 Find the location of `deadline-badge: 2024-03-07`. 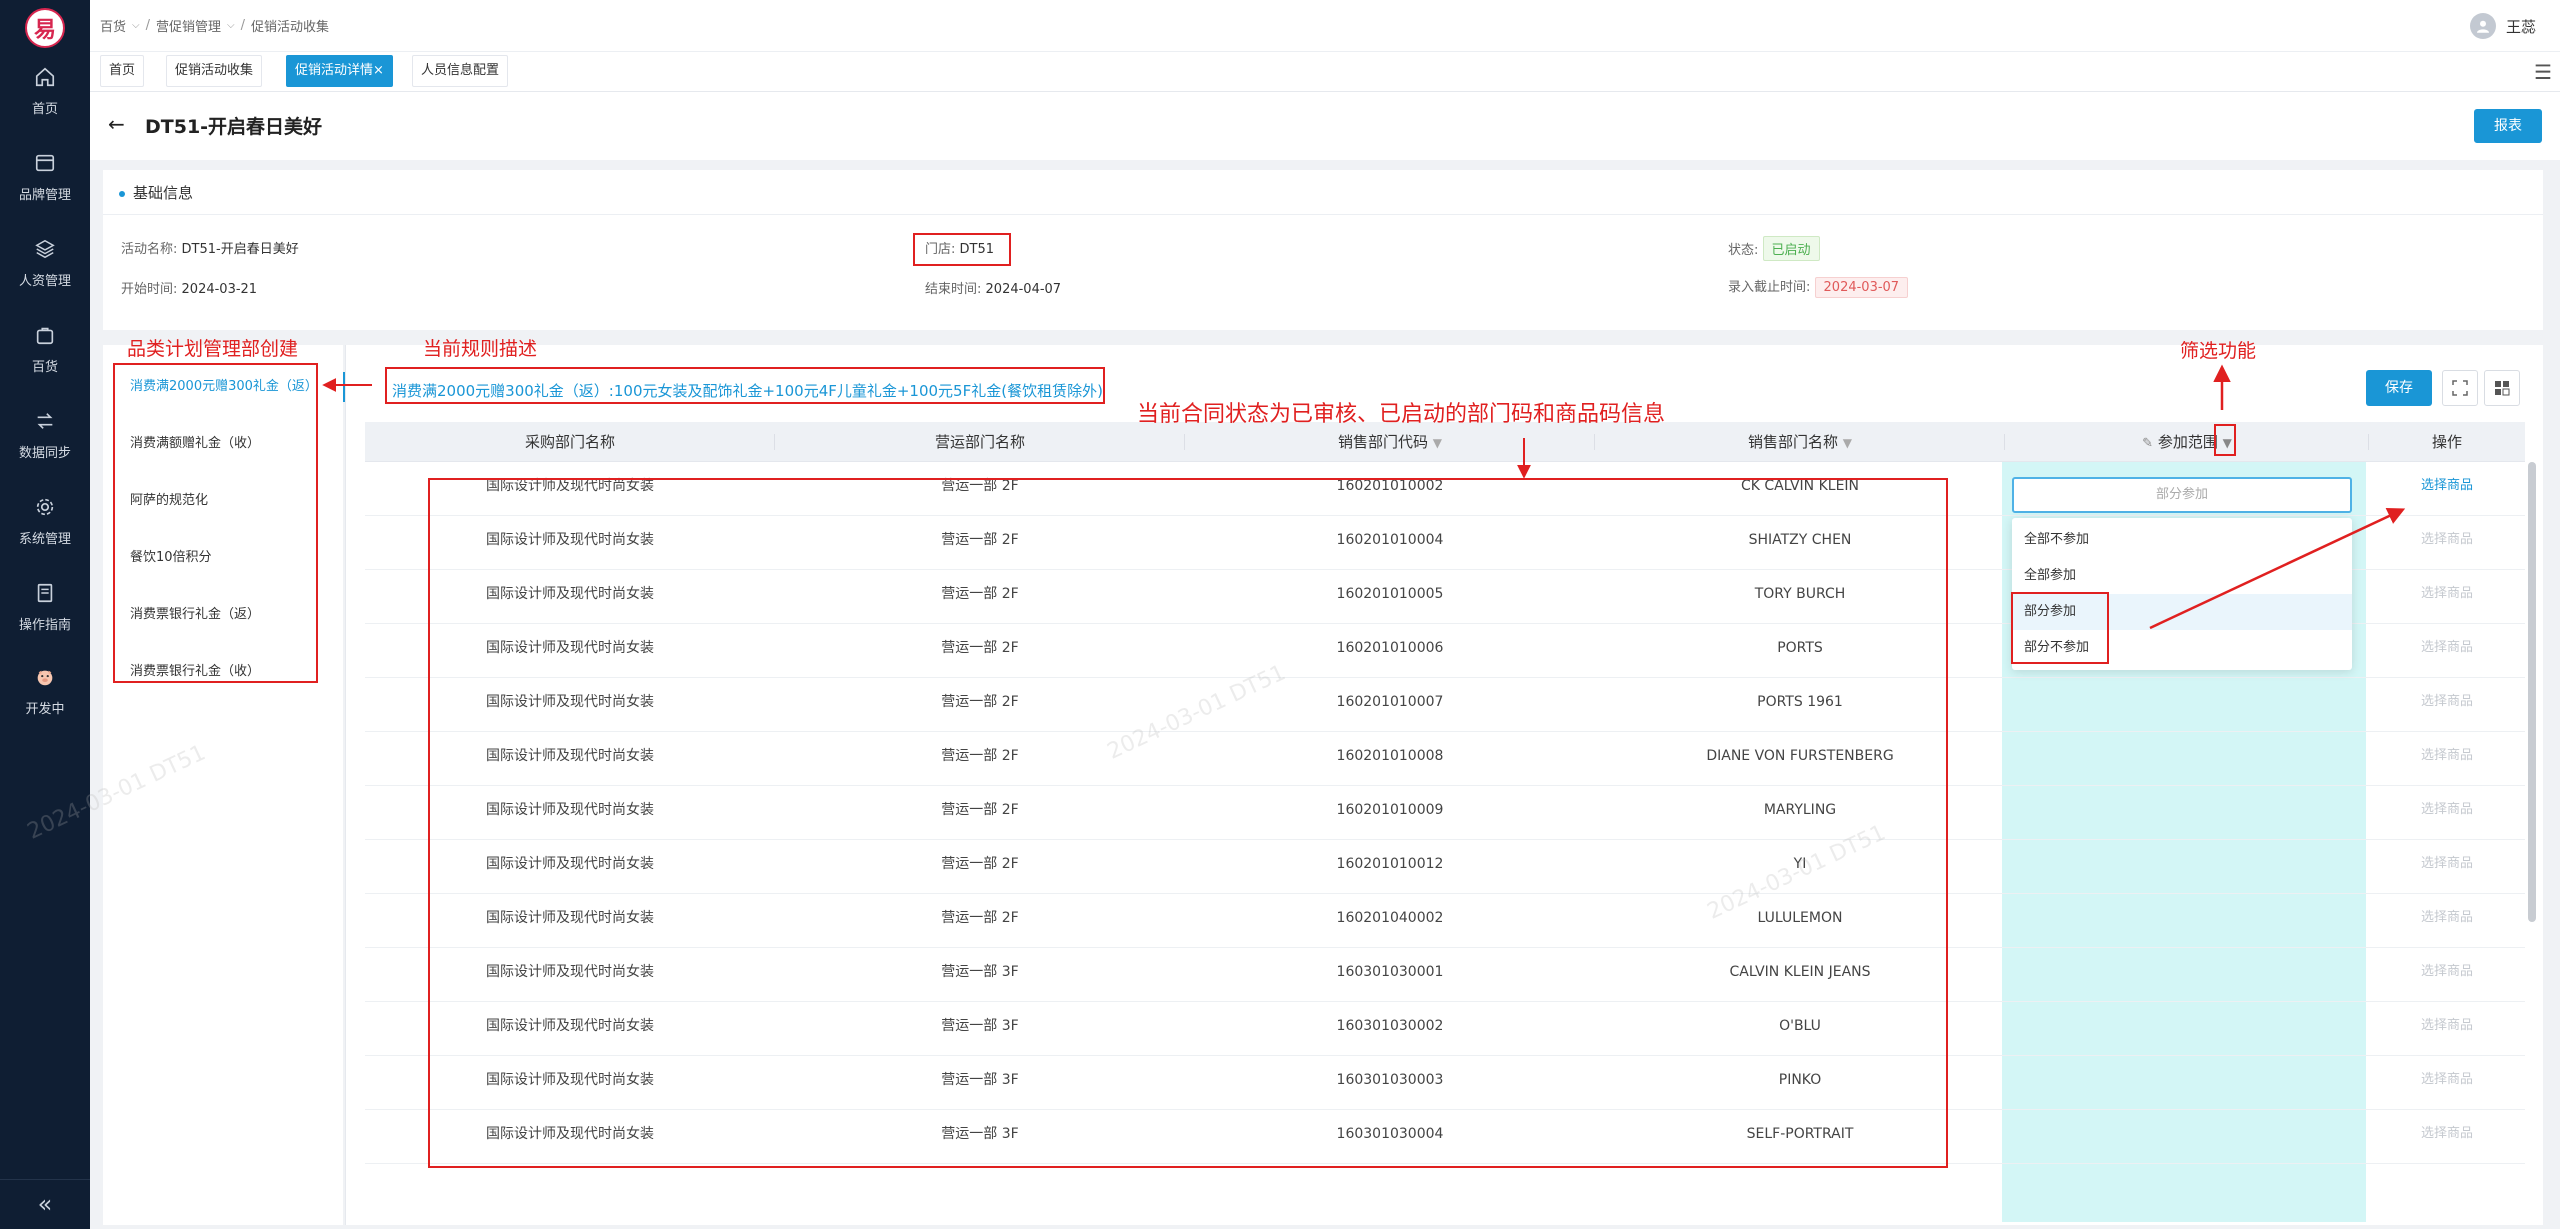

deadline-badge: 2024-03-07 is located at coordinates (1861, 287).